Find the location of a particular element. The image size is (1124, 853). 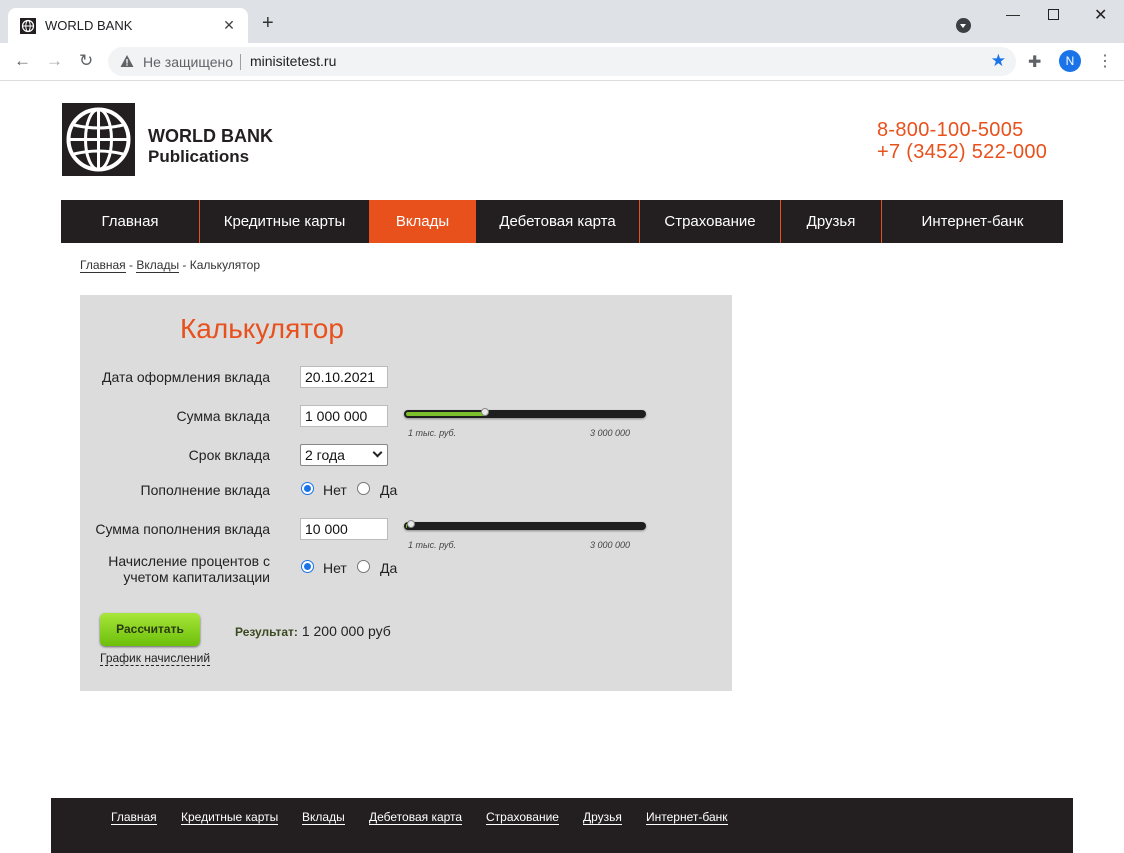

accrual-chart-link: График начислений is located at coordinates (155, 658).